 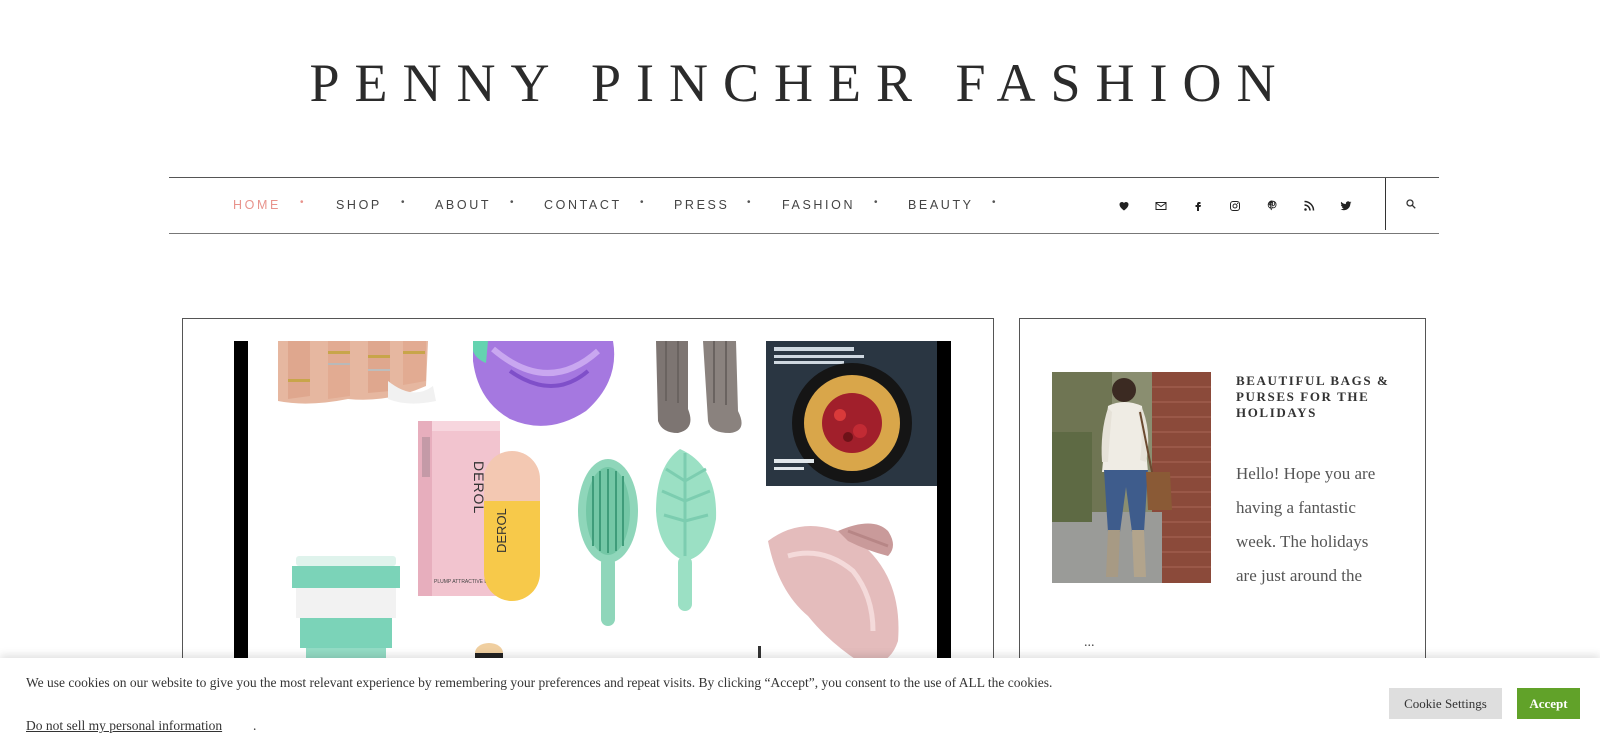 What do you see at coordinates (1346, 206) in the screenshot?
I see `twitter-icon` at bounding box center [1346, 206].